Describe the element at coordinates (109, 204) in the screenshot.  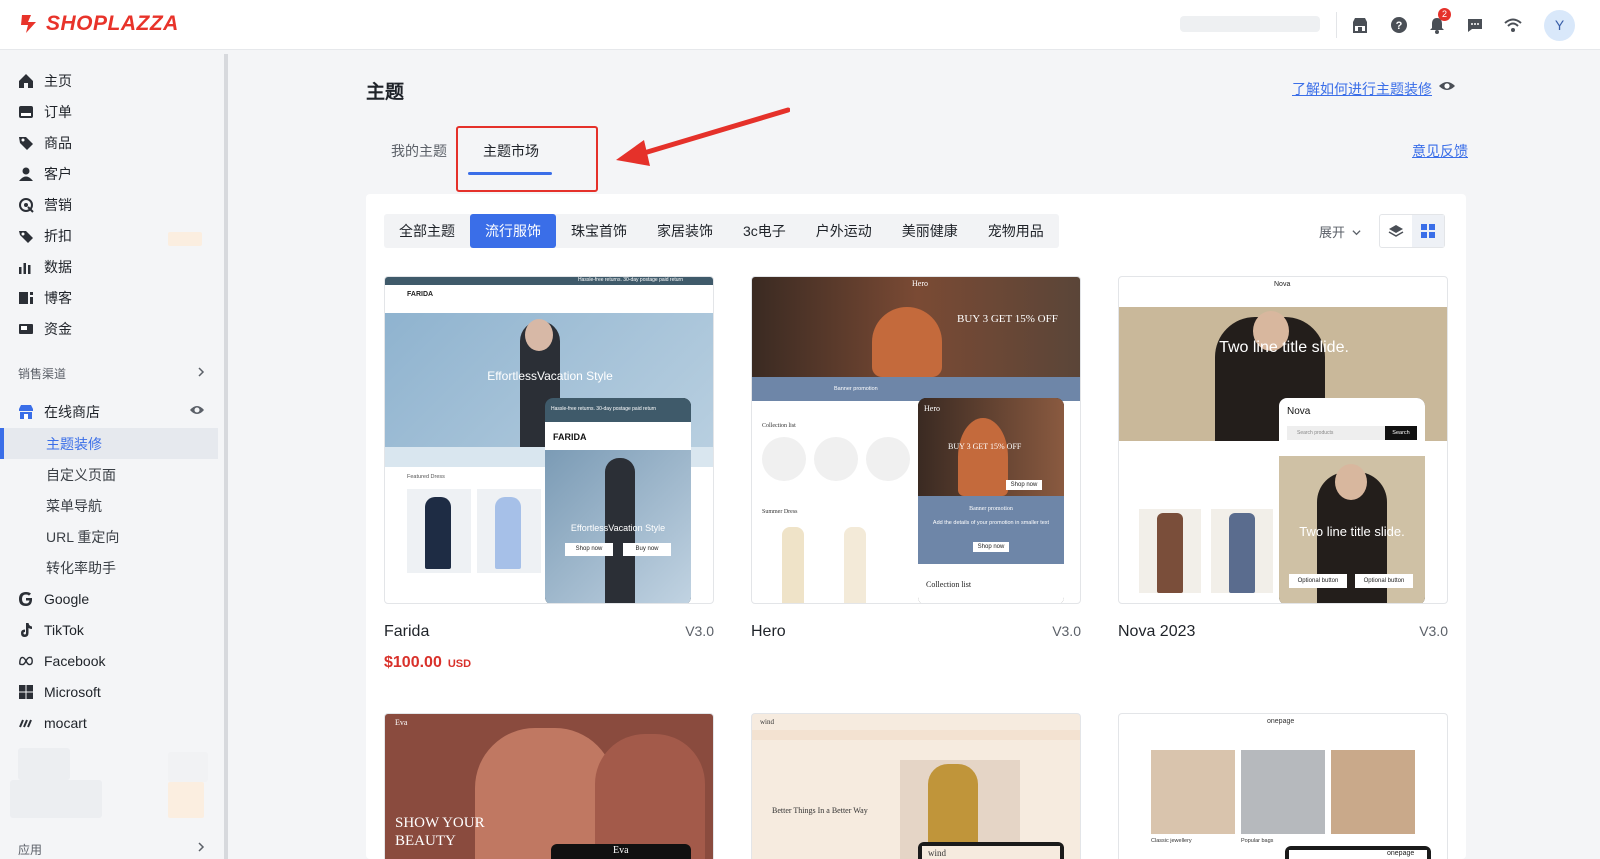
I see `sidebar-item-marketing: 营销` at that location.